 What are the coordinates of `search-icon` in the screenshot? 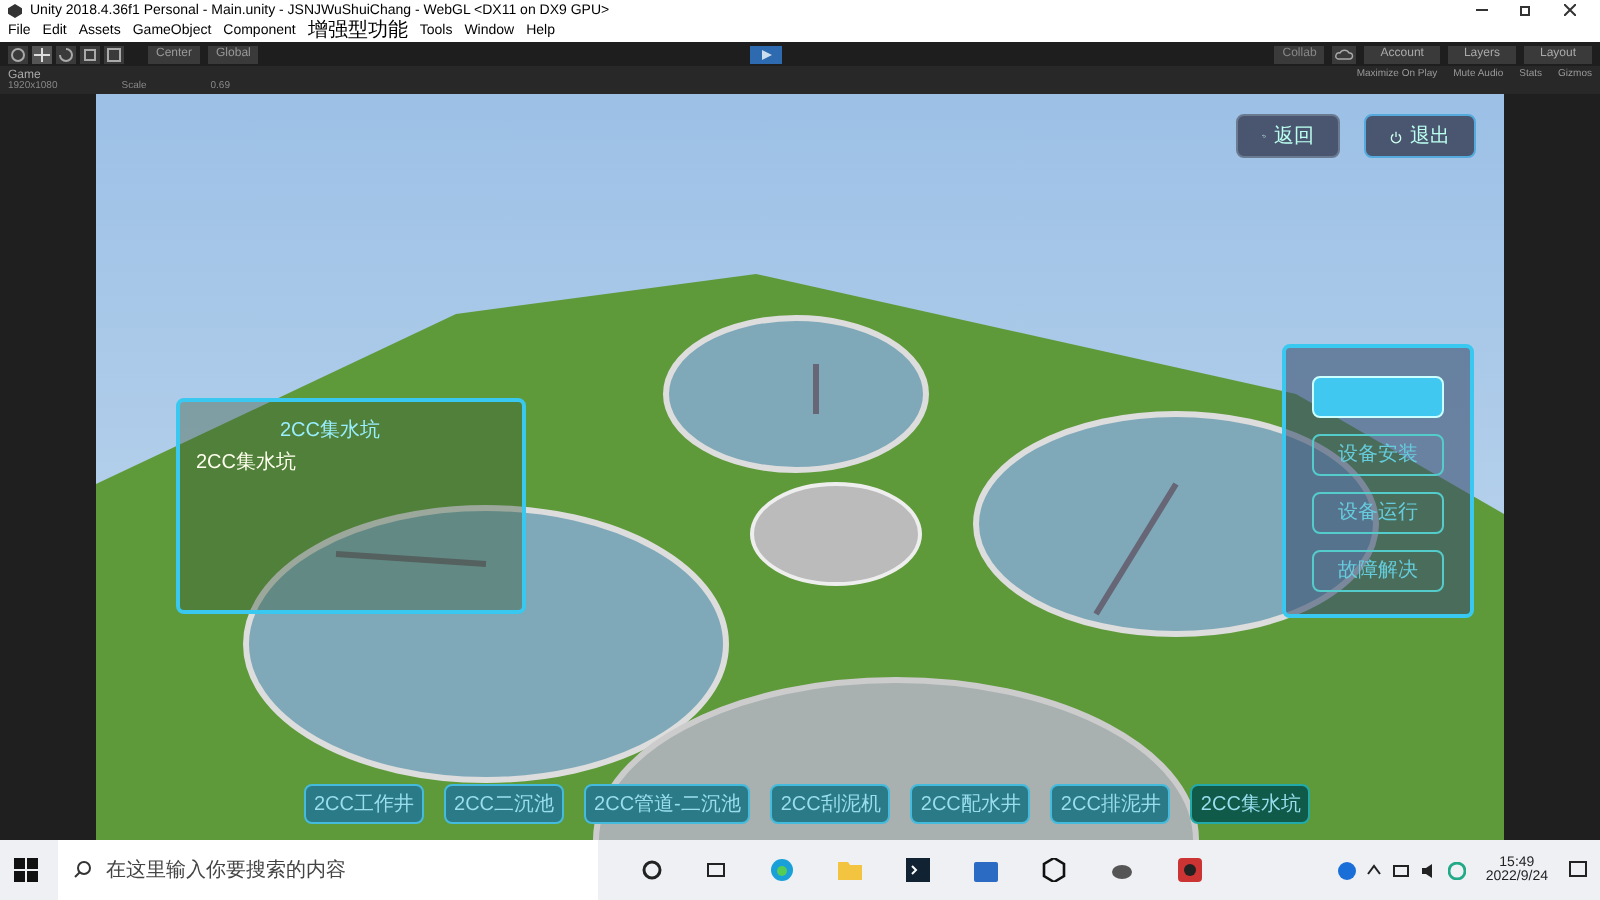 It's located at (83, 869).